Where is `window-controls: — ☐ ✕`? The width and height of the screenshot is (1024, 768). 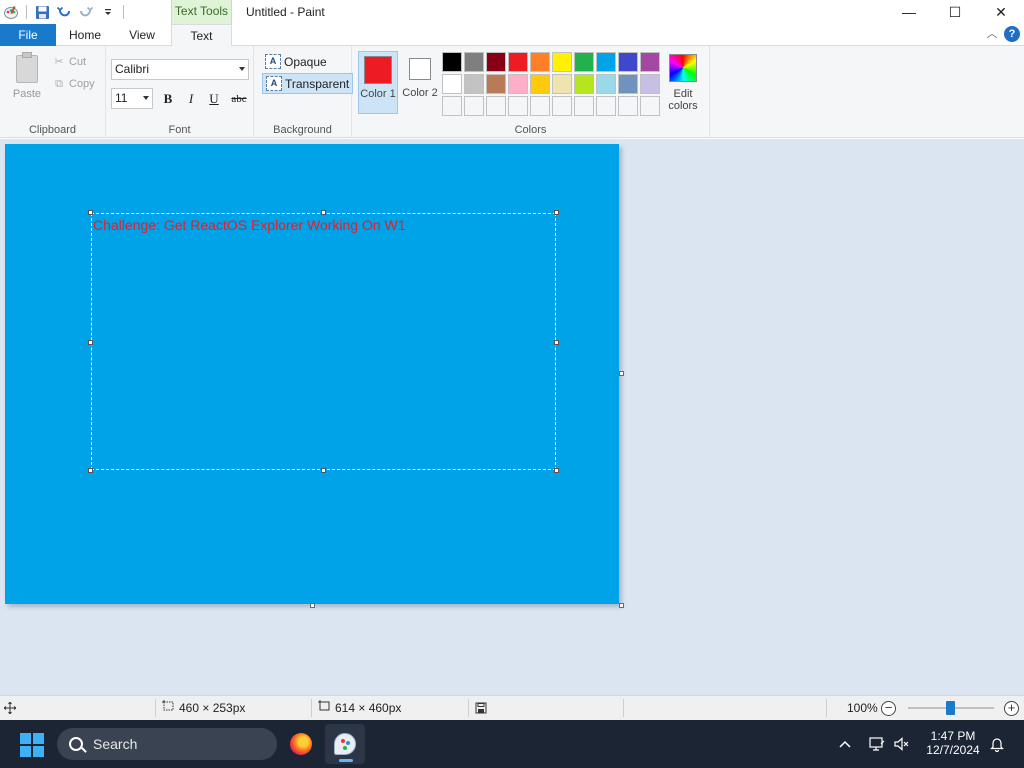 window-controls: — ☐ ✕ is located at coordinates (955, 12).